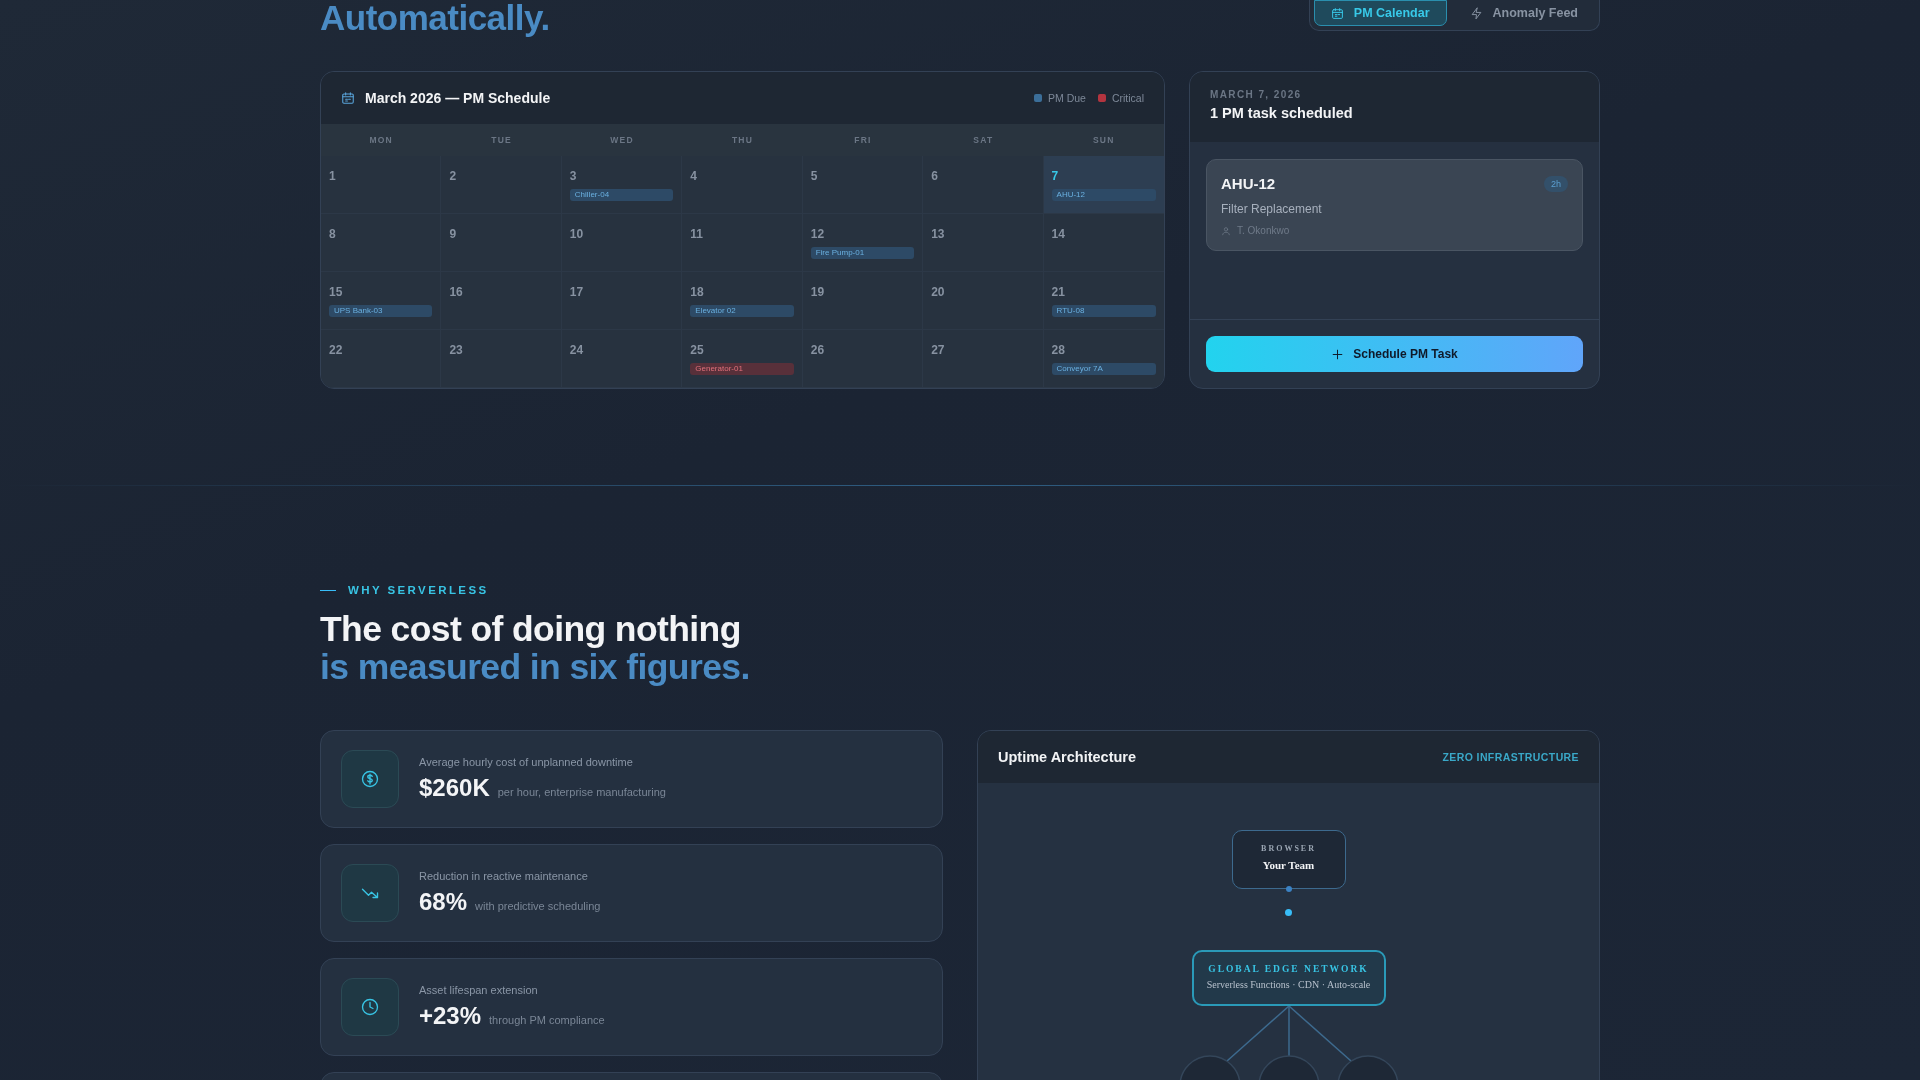 The image size is (1920, 1080). I want to click on day-number: 2, so click(453, 176).